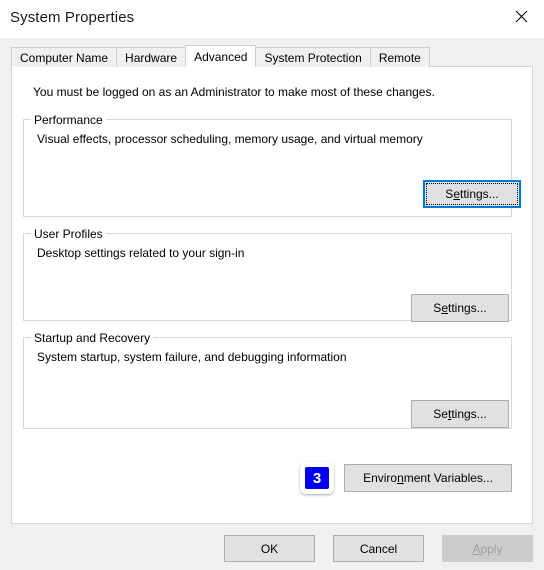 The height and width of the screenshot is (570, 544). Describe the element at coordinates (141, 253) in the screenshot. I see `user-profiles-description: Desktop settings related to your sign-in` at that location.